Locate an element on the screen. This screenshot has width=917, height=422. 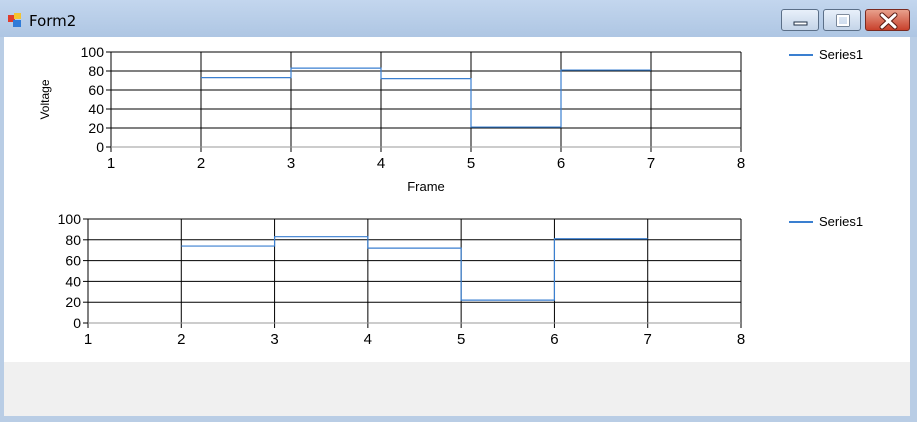
close-button is located at coordinates (887, 20).